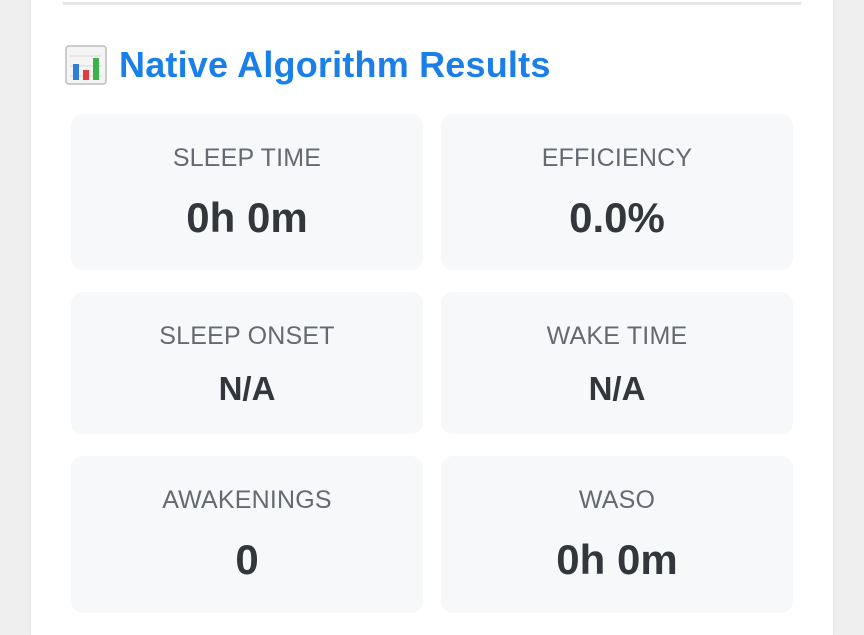 This screenshot has width=864, height=635. I want to click on section-divider, so click(432, 3).